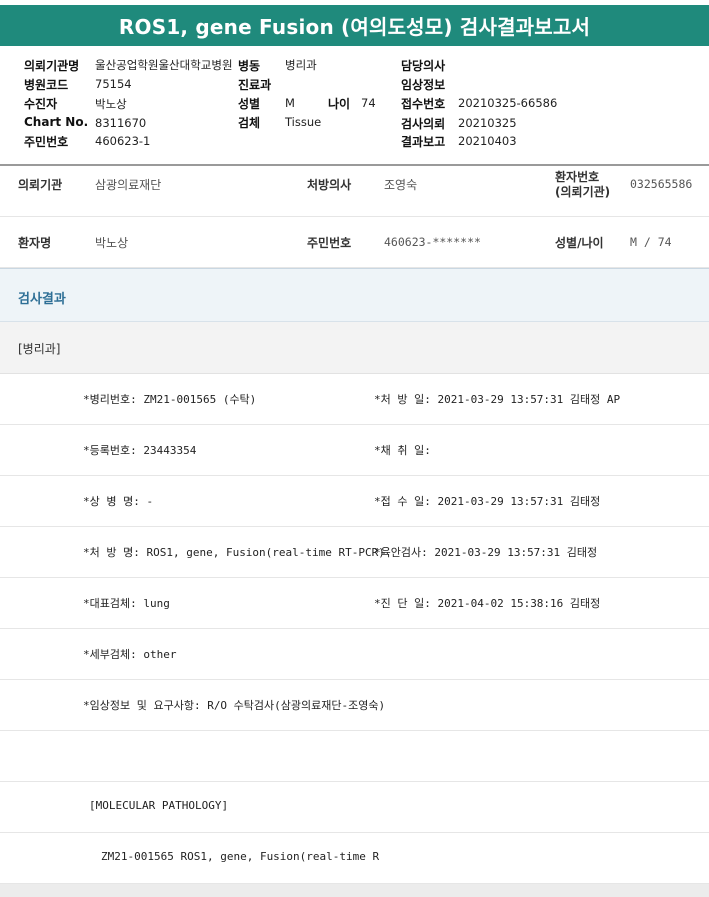 The image size is (709, 897). I want to click on header-label-sex: 성별, so click(249, 104).